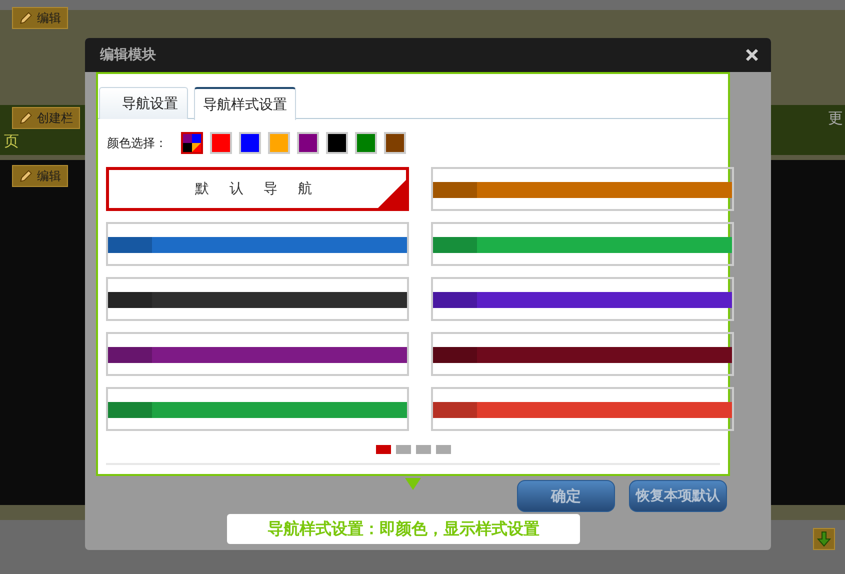 The height and width of the screenshot is (574, 845). What do you see at coordinates (245, 103) in the screenshot?
I see `tab: 导航样式设置` at bounding box center [245, 103].